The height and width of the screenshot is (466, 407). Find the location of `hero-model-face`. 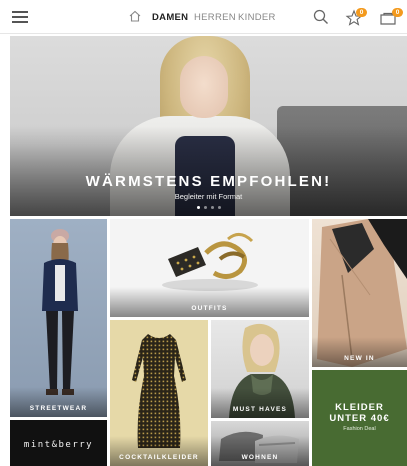

hero-model-face is located at coordinates (204, 87).